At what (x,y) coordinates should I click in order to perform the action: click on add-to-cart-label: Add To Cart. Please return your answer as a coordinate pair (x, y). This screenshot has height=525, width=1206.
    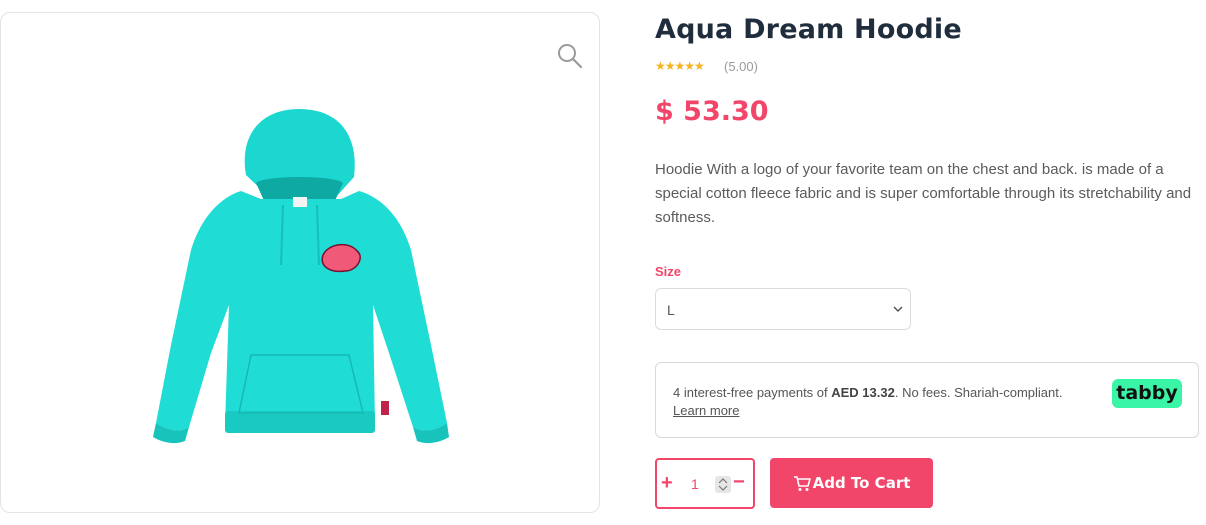
    Looking at the image, I should click on (861, 483).